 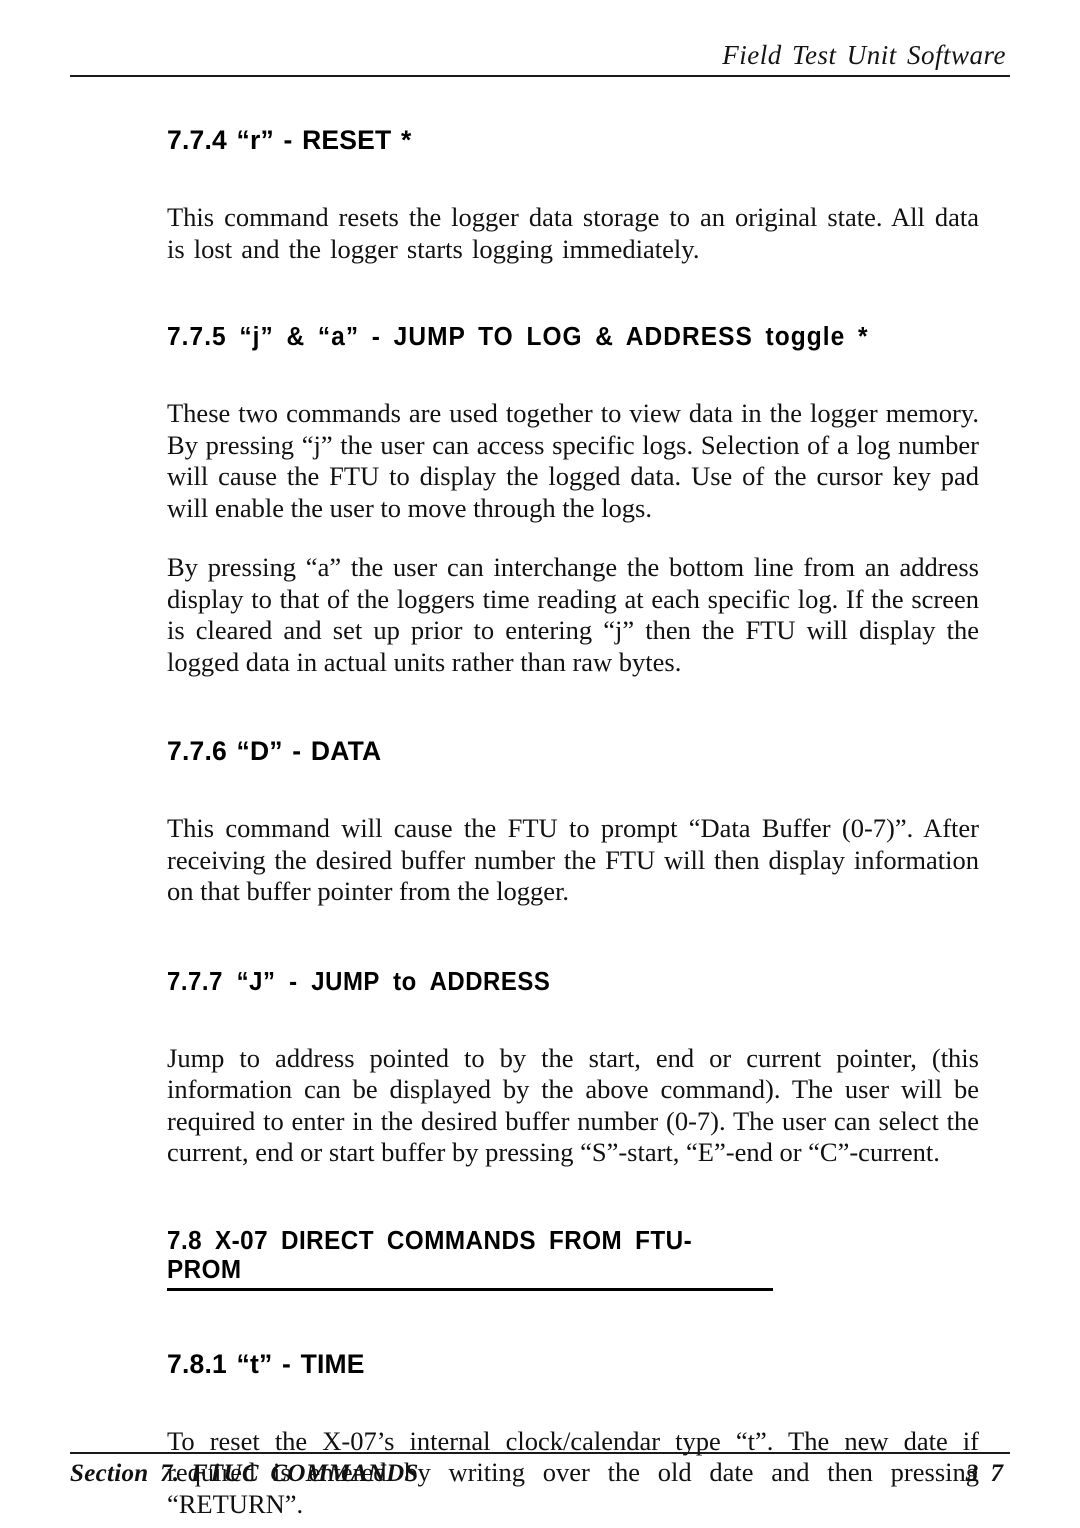 What do you see at coordinates (540, 1474) in the screenshot?
I see `footer-row: Section 7. FTUC COMMANDS 3 7` at bounding box center [540, 1474].